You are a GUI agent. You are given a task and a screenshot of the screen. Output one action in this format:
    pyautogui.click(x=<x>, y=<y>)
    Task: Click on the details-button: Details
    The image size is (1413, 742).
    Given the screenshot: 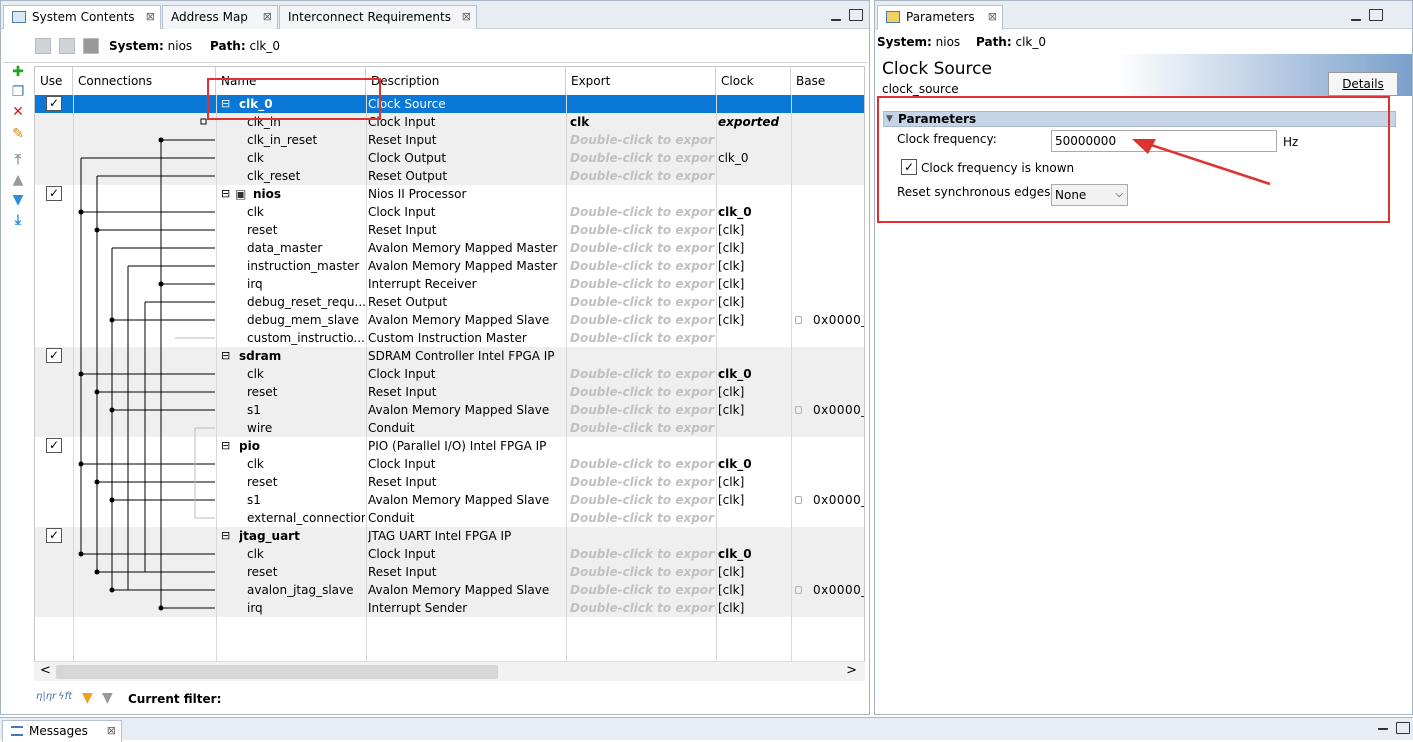 What is the action you would take?
    pyautogui.click(x=1363, y=84)
    